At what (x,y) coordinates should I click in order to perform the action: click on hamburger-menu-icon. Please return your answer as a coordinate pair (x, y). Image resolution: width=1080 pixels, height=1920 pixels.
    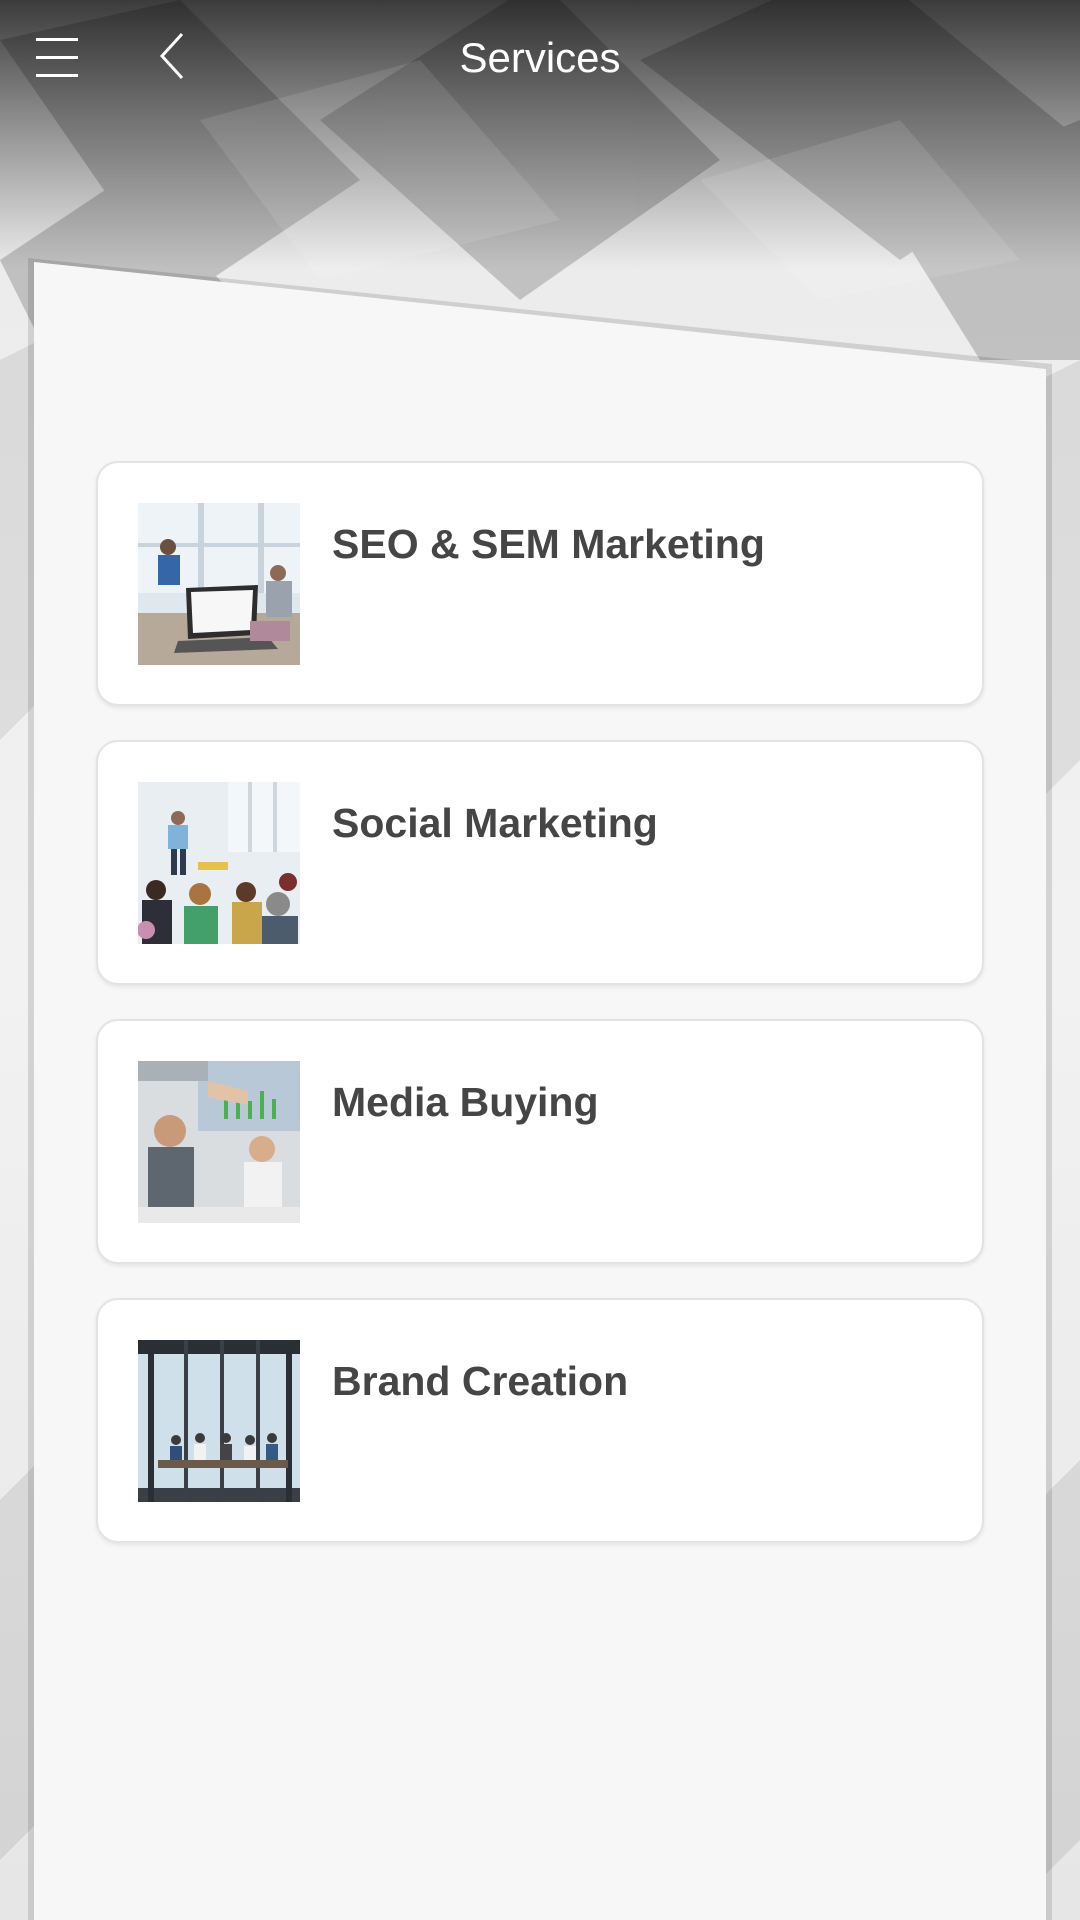
    Looking at the image, I should click on (57, 57).